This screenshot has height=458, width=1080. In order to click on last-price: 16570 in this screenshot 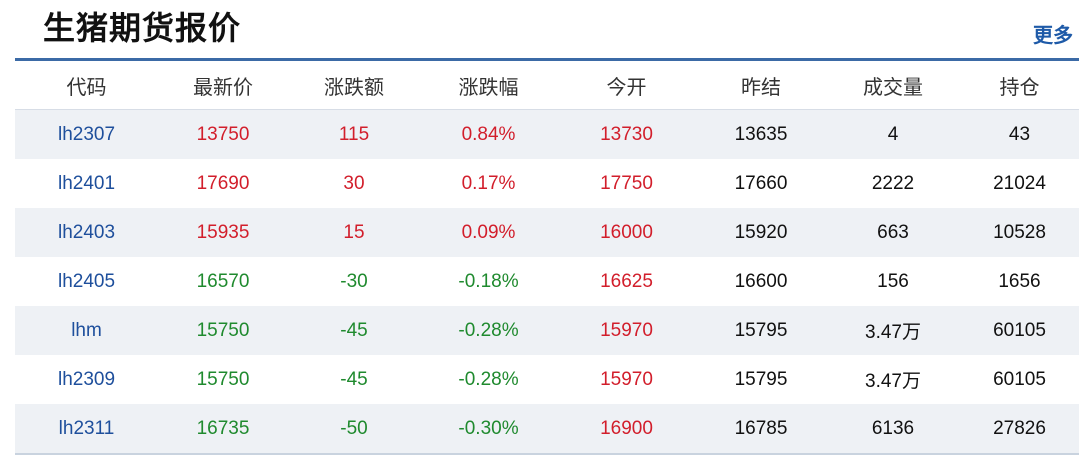, I will do `click(223, 281)`.